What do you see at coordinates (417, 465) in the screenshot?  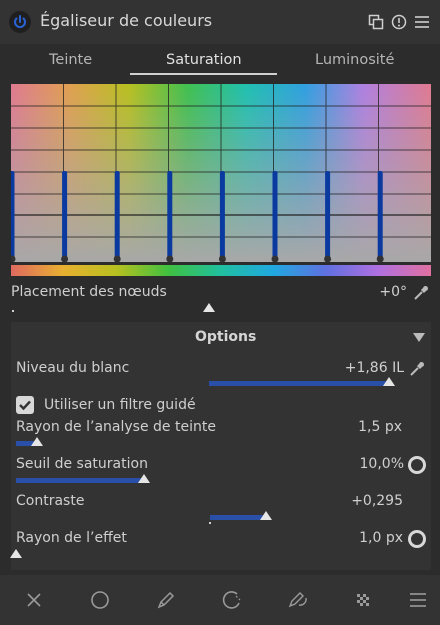 I see `saturation-mask-toggle-icon` at bounding box center [417, 465].